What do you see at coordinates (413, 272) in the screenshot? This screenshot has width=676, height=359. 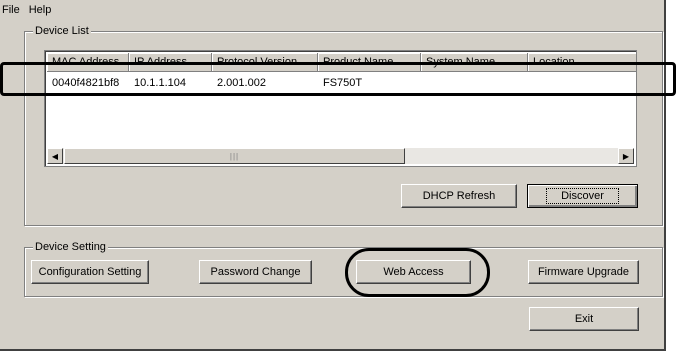 I see `web-access-button: Web Access` at bounding box center [413, 272].